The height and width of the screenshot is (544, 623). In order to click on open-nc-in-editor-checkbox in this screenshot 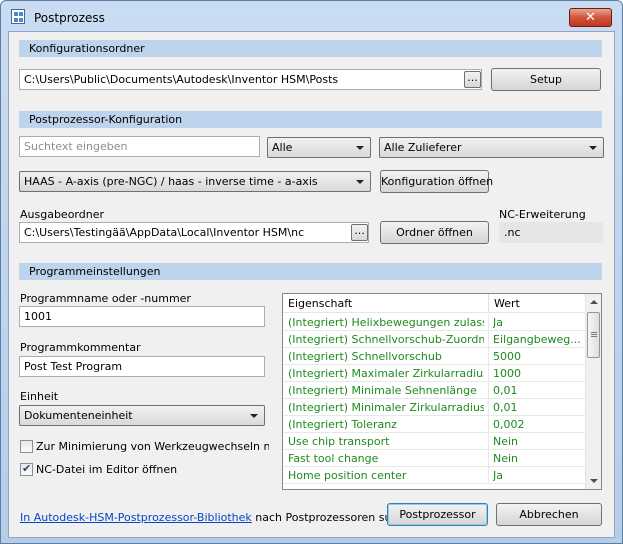, I will do `click(26, 469)`.